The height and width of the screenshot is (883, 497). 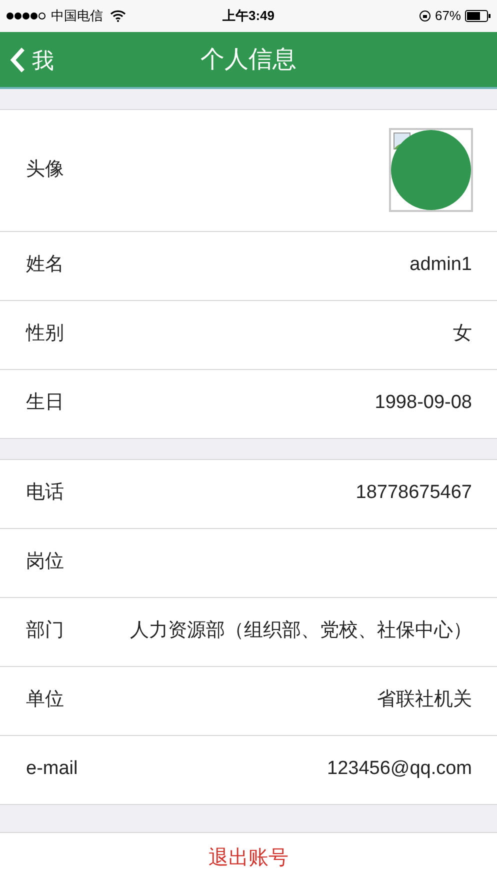 I want to click on battery-percent: 67%, so click(x=447, y=16).